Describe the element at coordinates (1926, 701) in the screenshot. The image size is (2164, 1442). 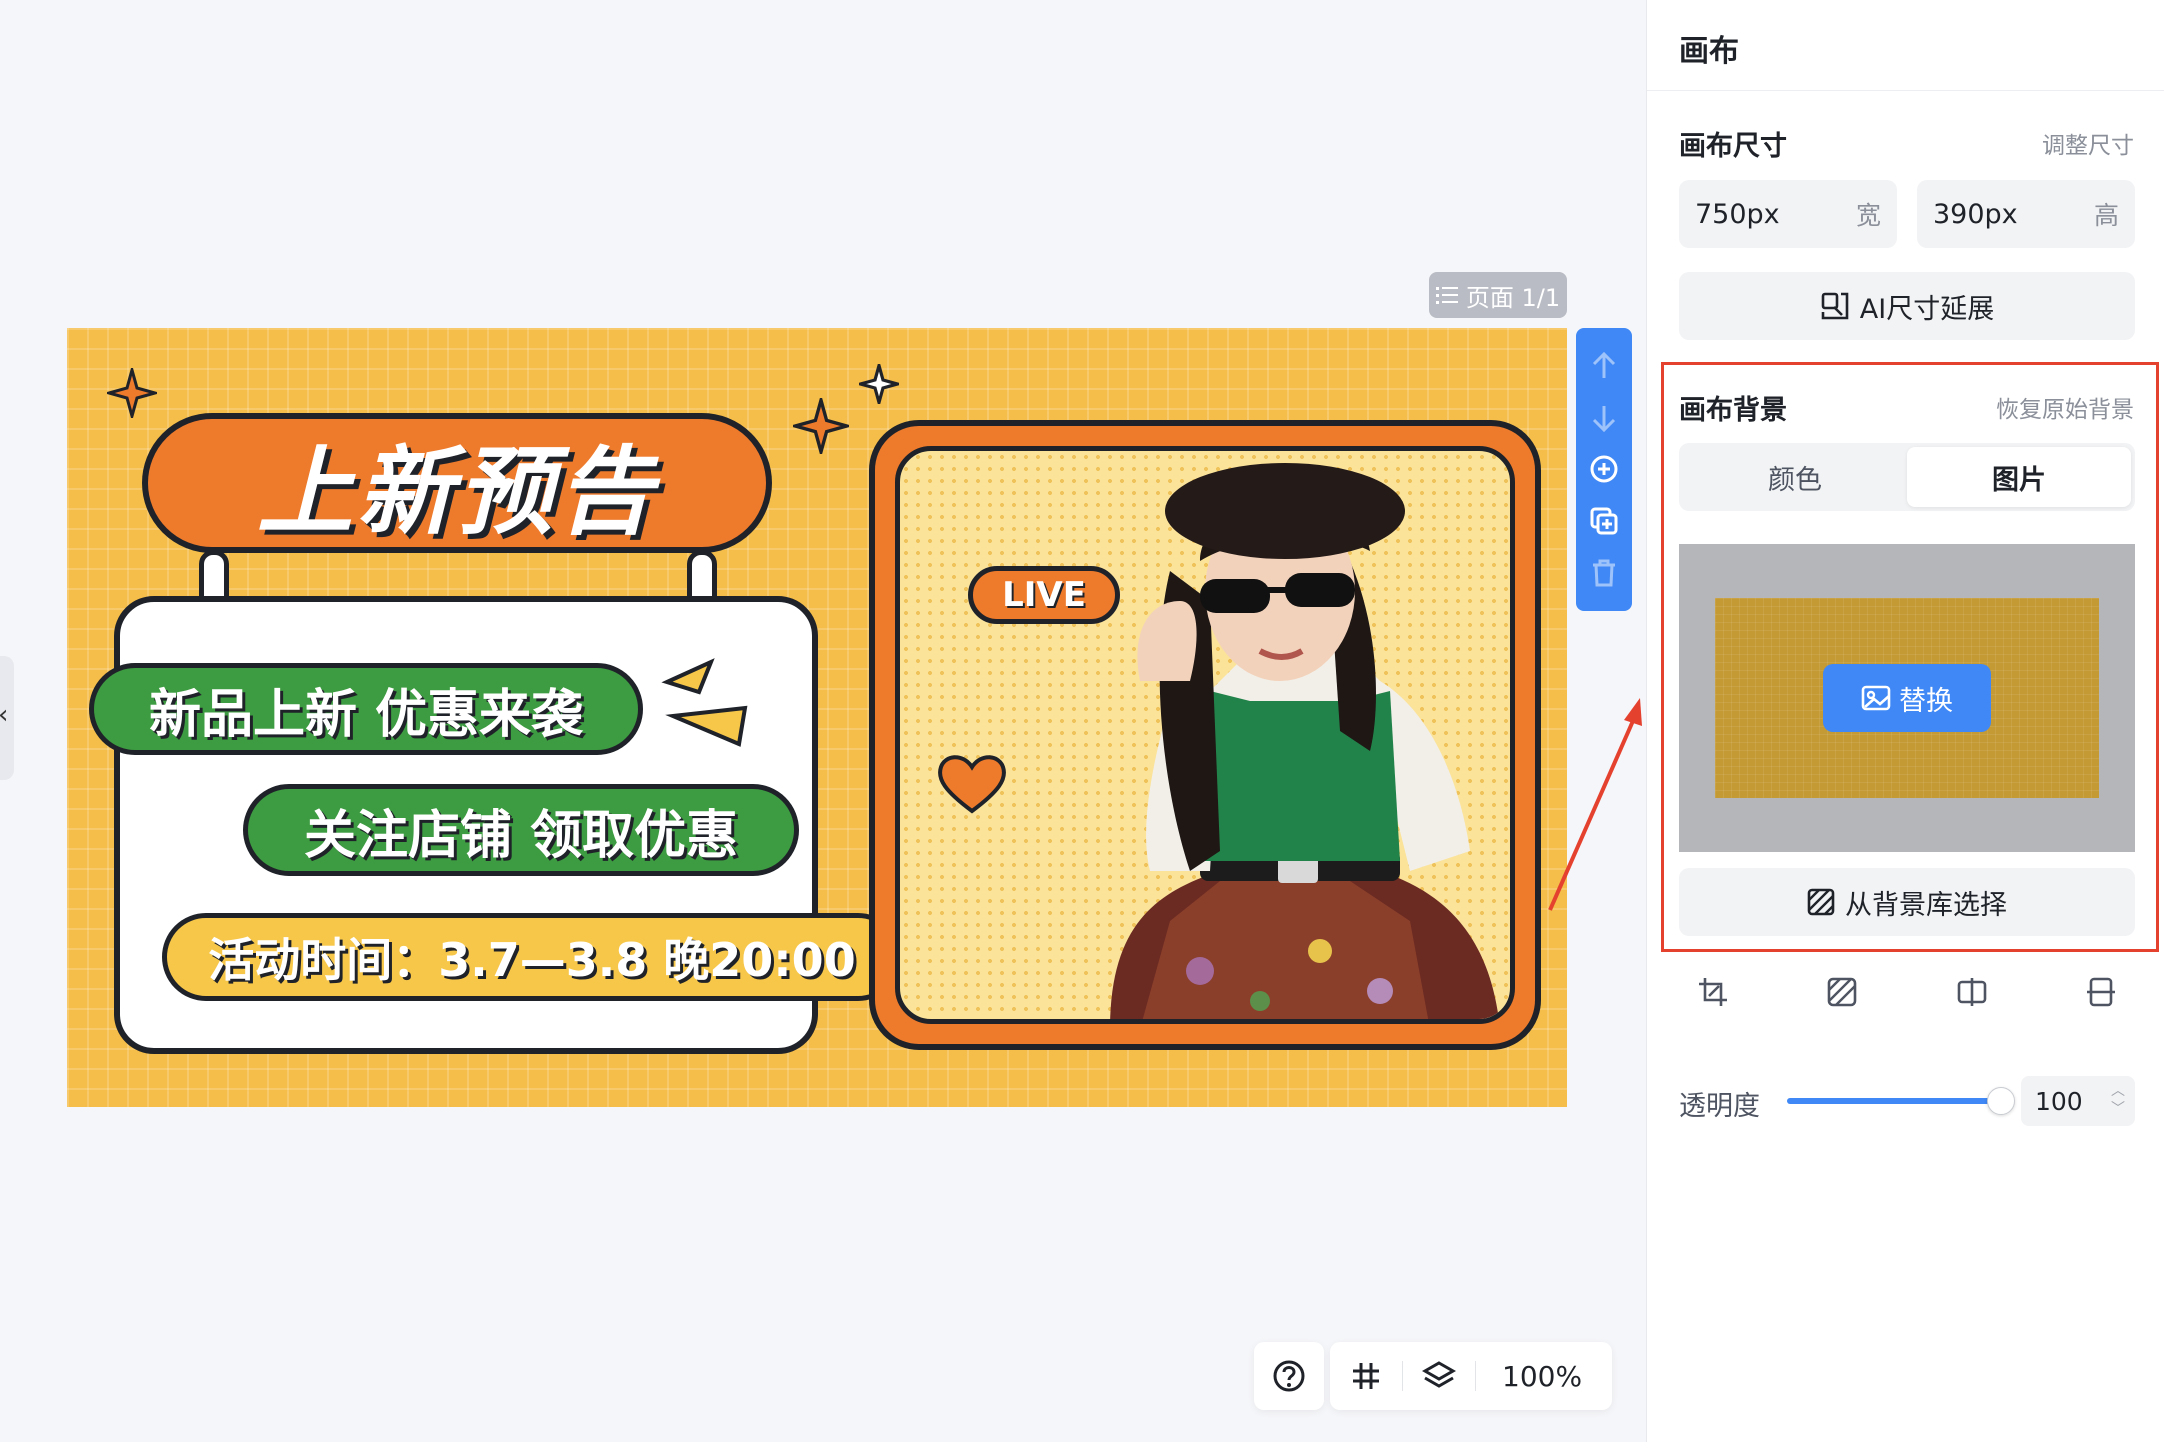
I see `replace-label: 替换` at that location.